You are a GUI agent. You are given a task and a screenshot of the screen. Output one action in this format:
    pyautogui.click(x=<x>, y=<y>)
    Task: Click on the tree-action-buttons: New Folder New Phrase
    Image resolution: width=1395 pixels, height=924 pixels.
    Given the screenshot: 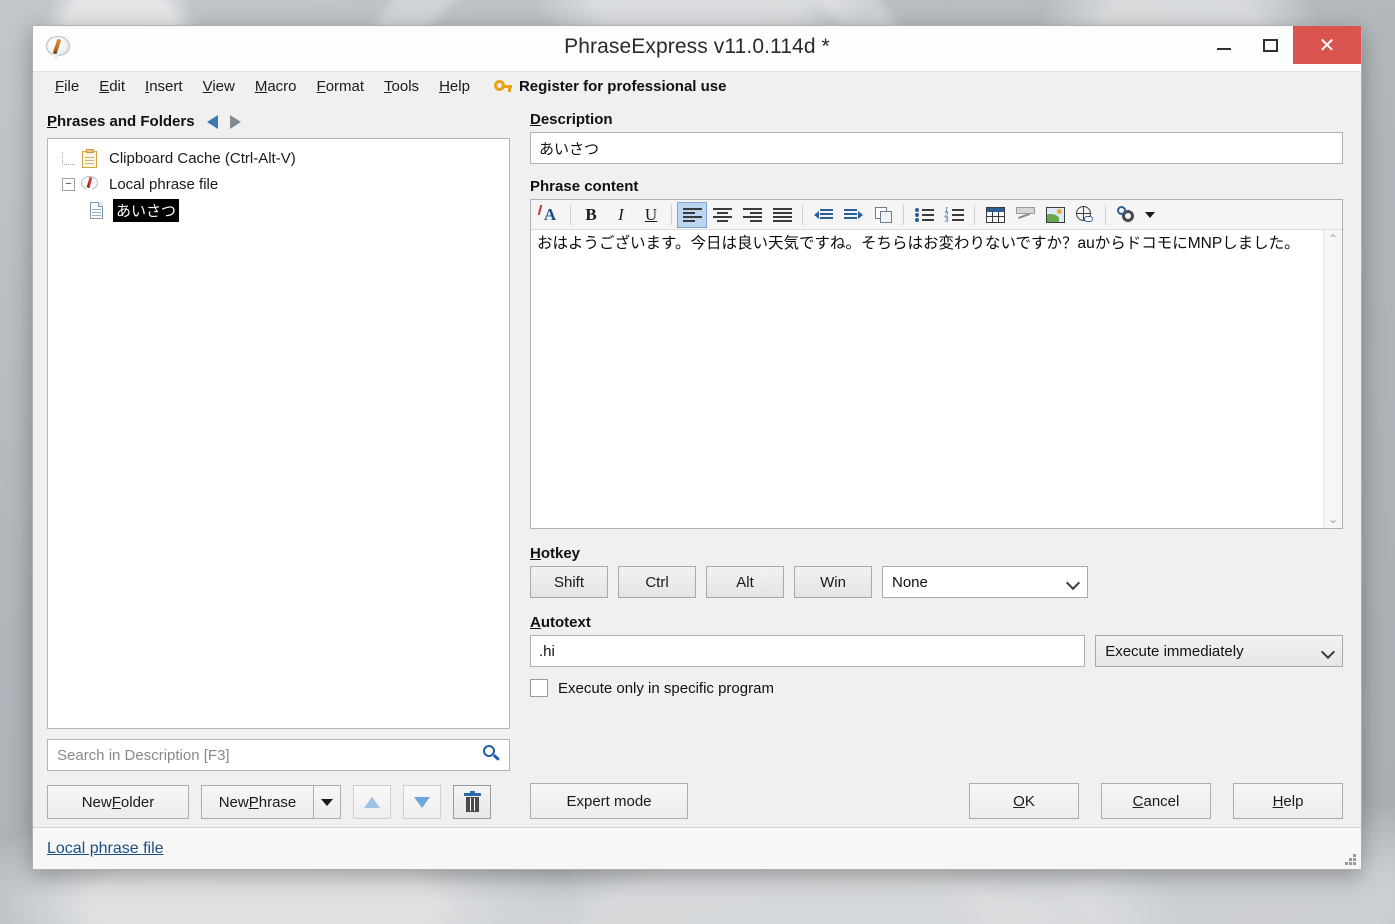 What is the action you would take?
    pyautogui.click(x=278, y=802)
    